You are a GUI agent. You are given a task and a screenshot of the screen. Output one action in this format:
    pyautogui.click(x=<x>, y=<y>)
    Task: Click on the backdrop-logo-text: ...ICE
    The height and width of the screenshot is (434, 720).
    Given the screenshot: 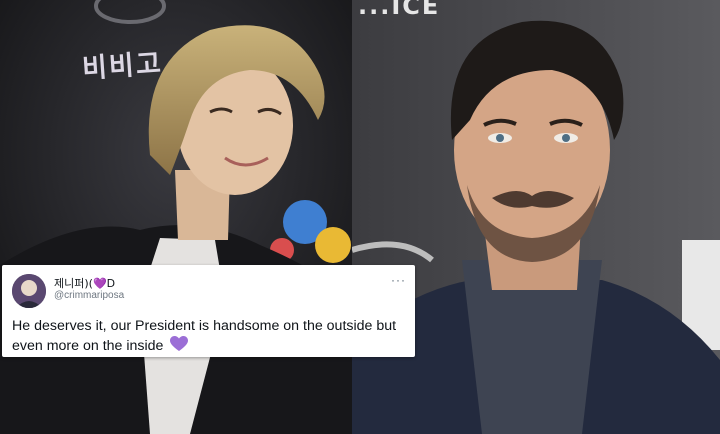 What is the action you would take?
    pyautogui.click(x=399, y=10)
    